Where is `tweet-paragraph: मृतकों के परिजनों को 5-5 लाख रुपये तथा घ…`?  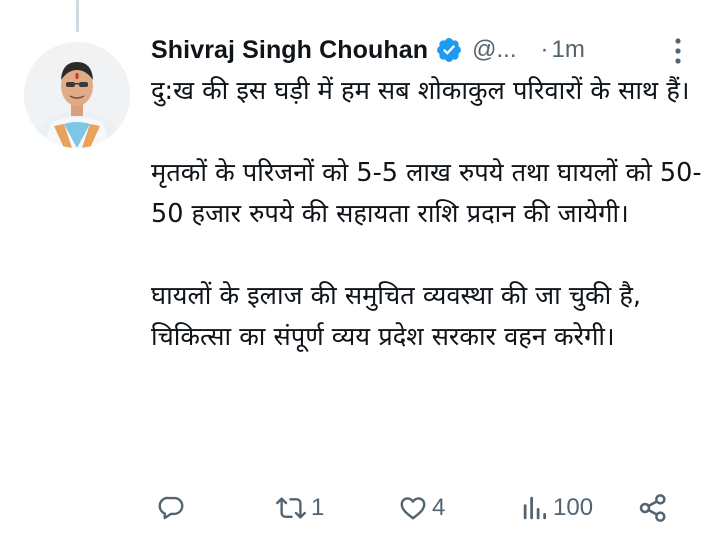 tweet-paragraph: मृतकों के परिजनों को 5-5 लाख रुपये तथा घ… is located at coordinates (426, 193).